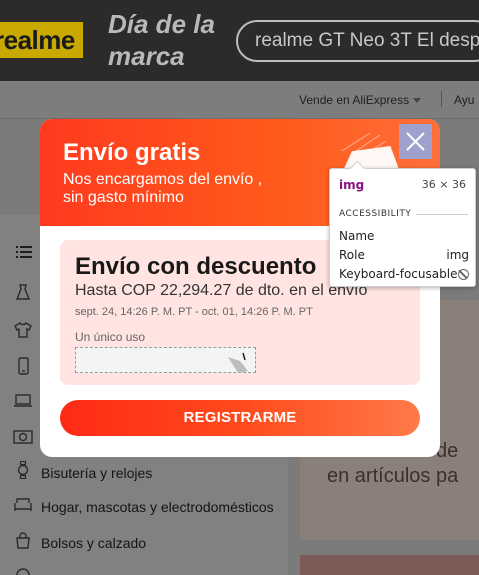  I want to click on coupon-code-box, so click(165, 360).